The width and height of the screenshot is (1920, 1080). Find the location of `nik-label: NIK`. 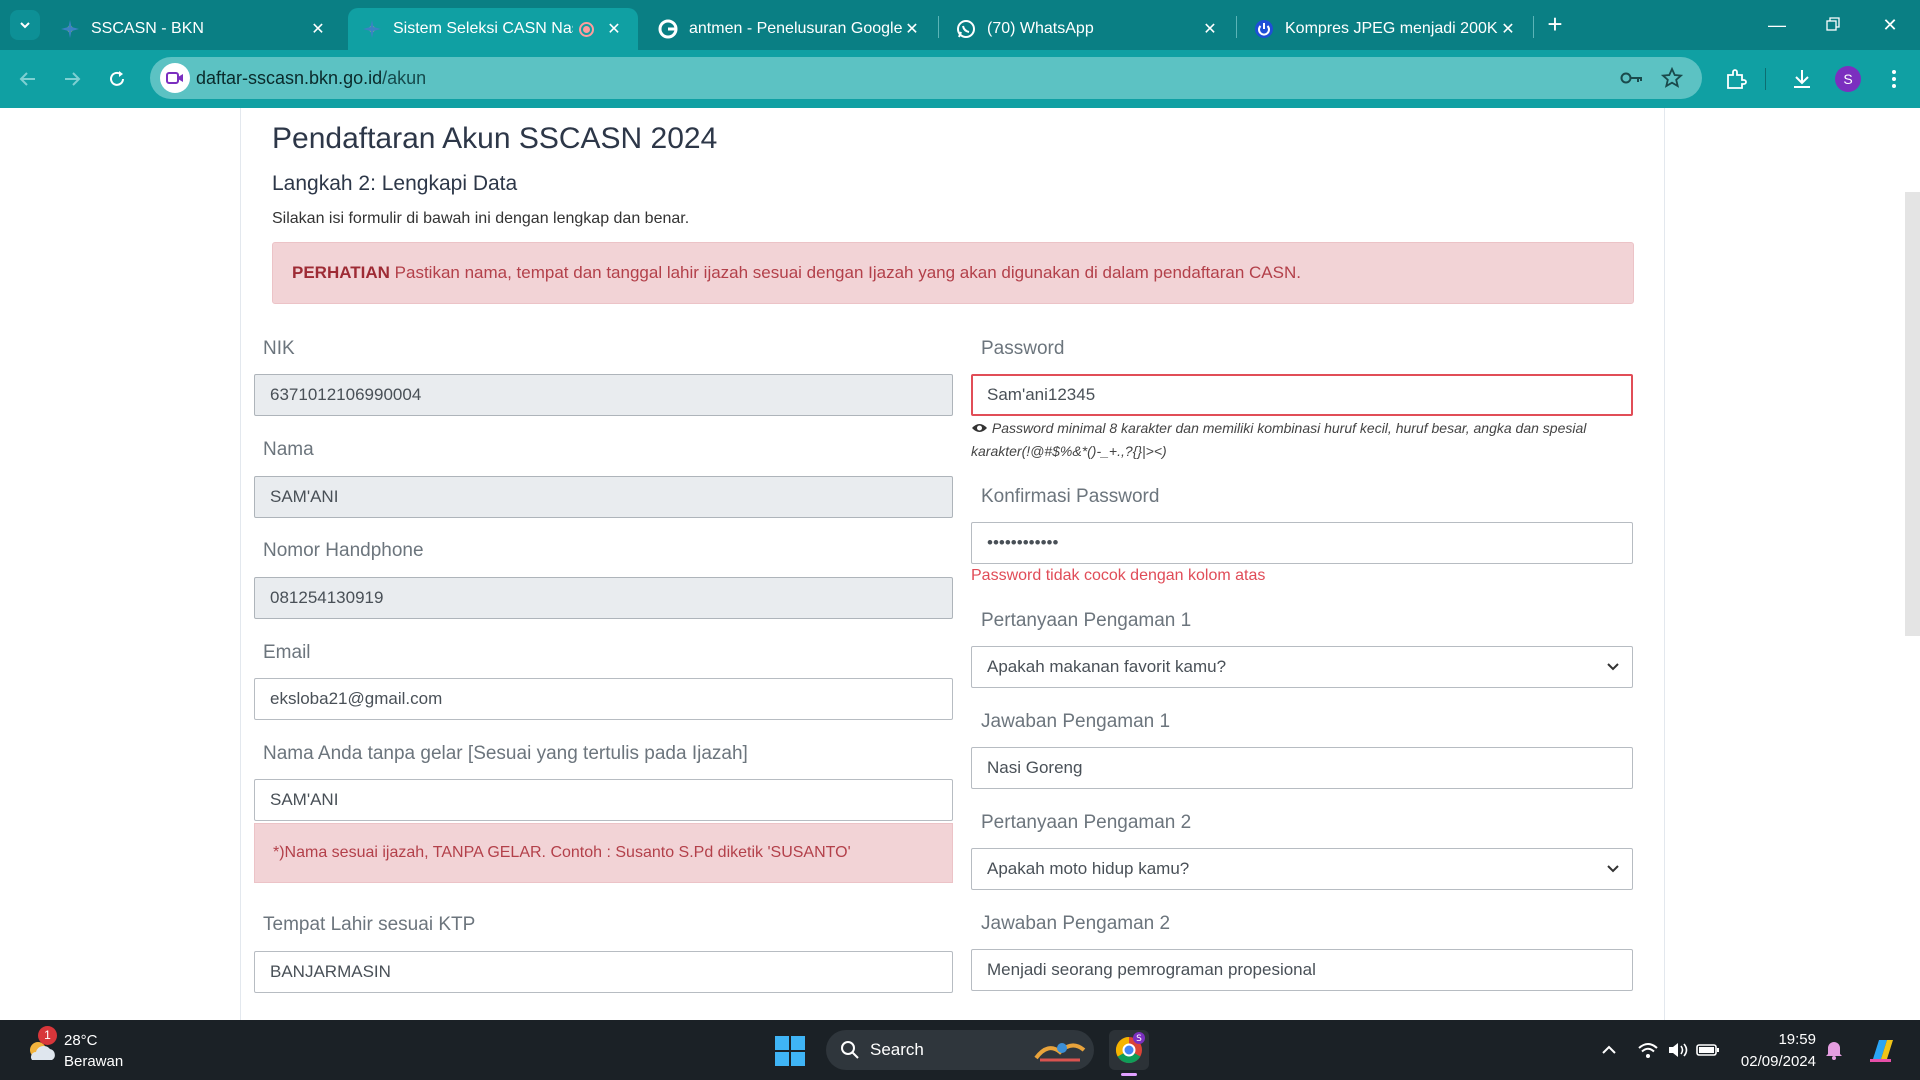

nik-label: NIK is located at coordinates (279, 348).